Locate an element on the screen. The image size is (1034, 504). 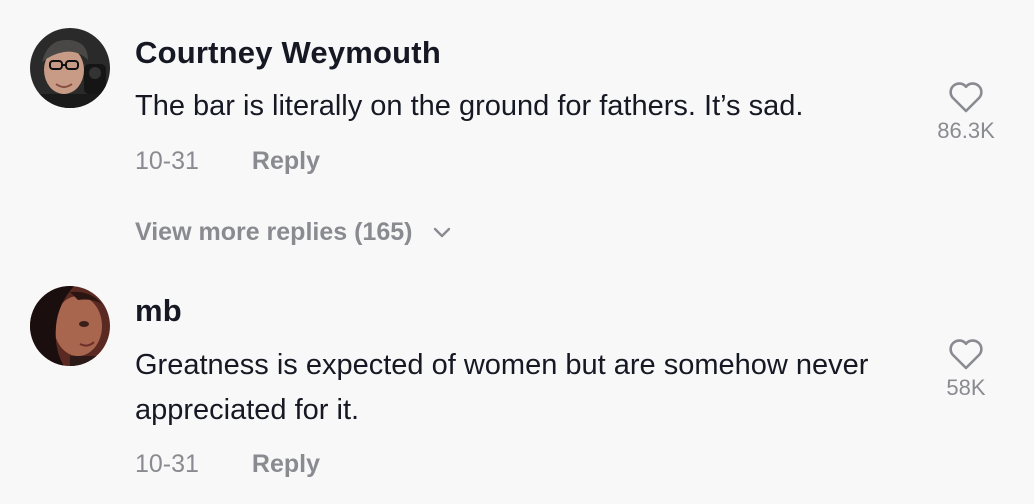
comment-username: Courtney Weymouth is located at coordinates (288, 53).